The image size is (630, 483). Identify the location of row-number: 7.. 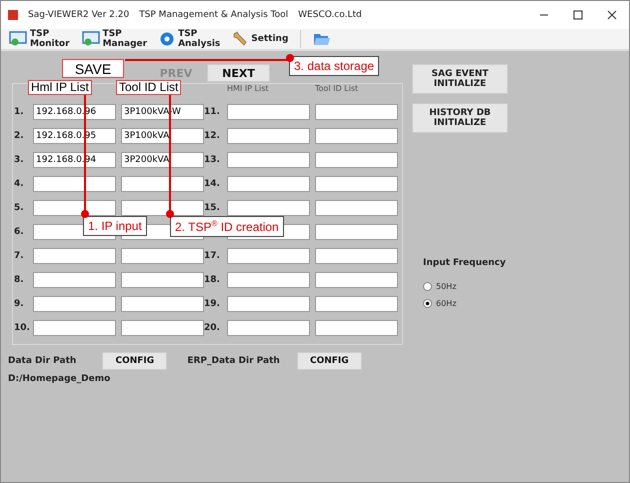
(19, 256).